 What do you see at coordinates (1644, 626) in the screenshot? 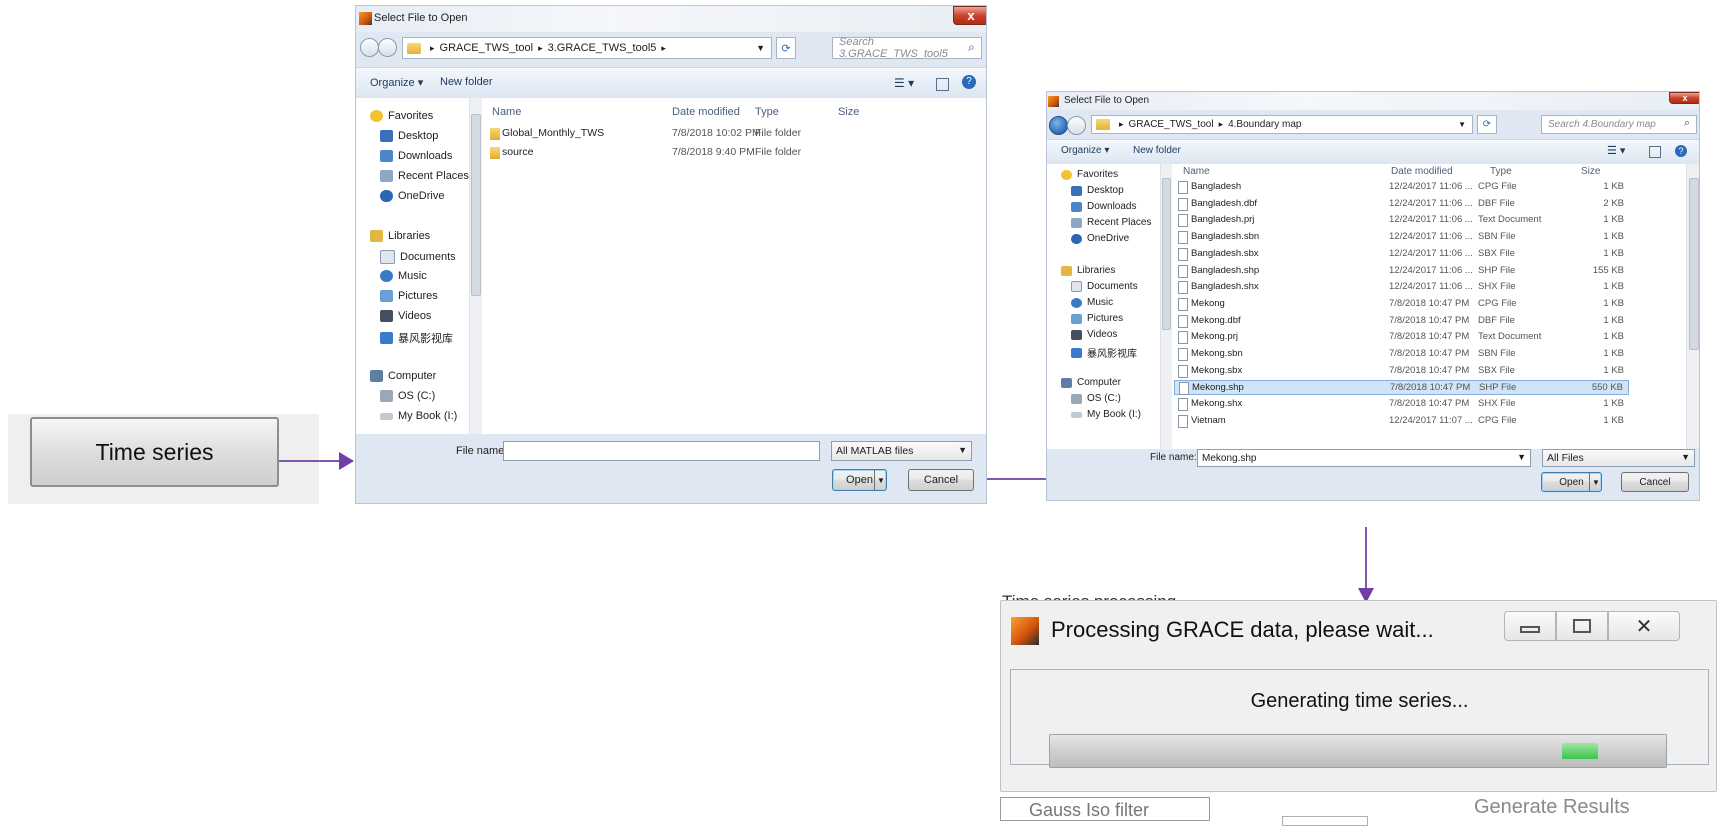
I see `close-button: ✕` at bounding box center [1644, 626].